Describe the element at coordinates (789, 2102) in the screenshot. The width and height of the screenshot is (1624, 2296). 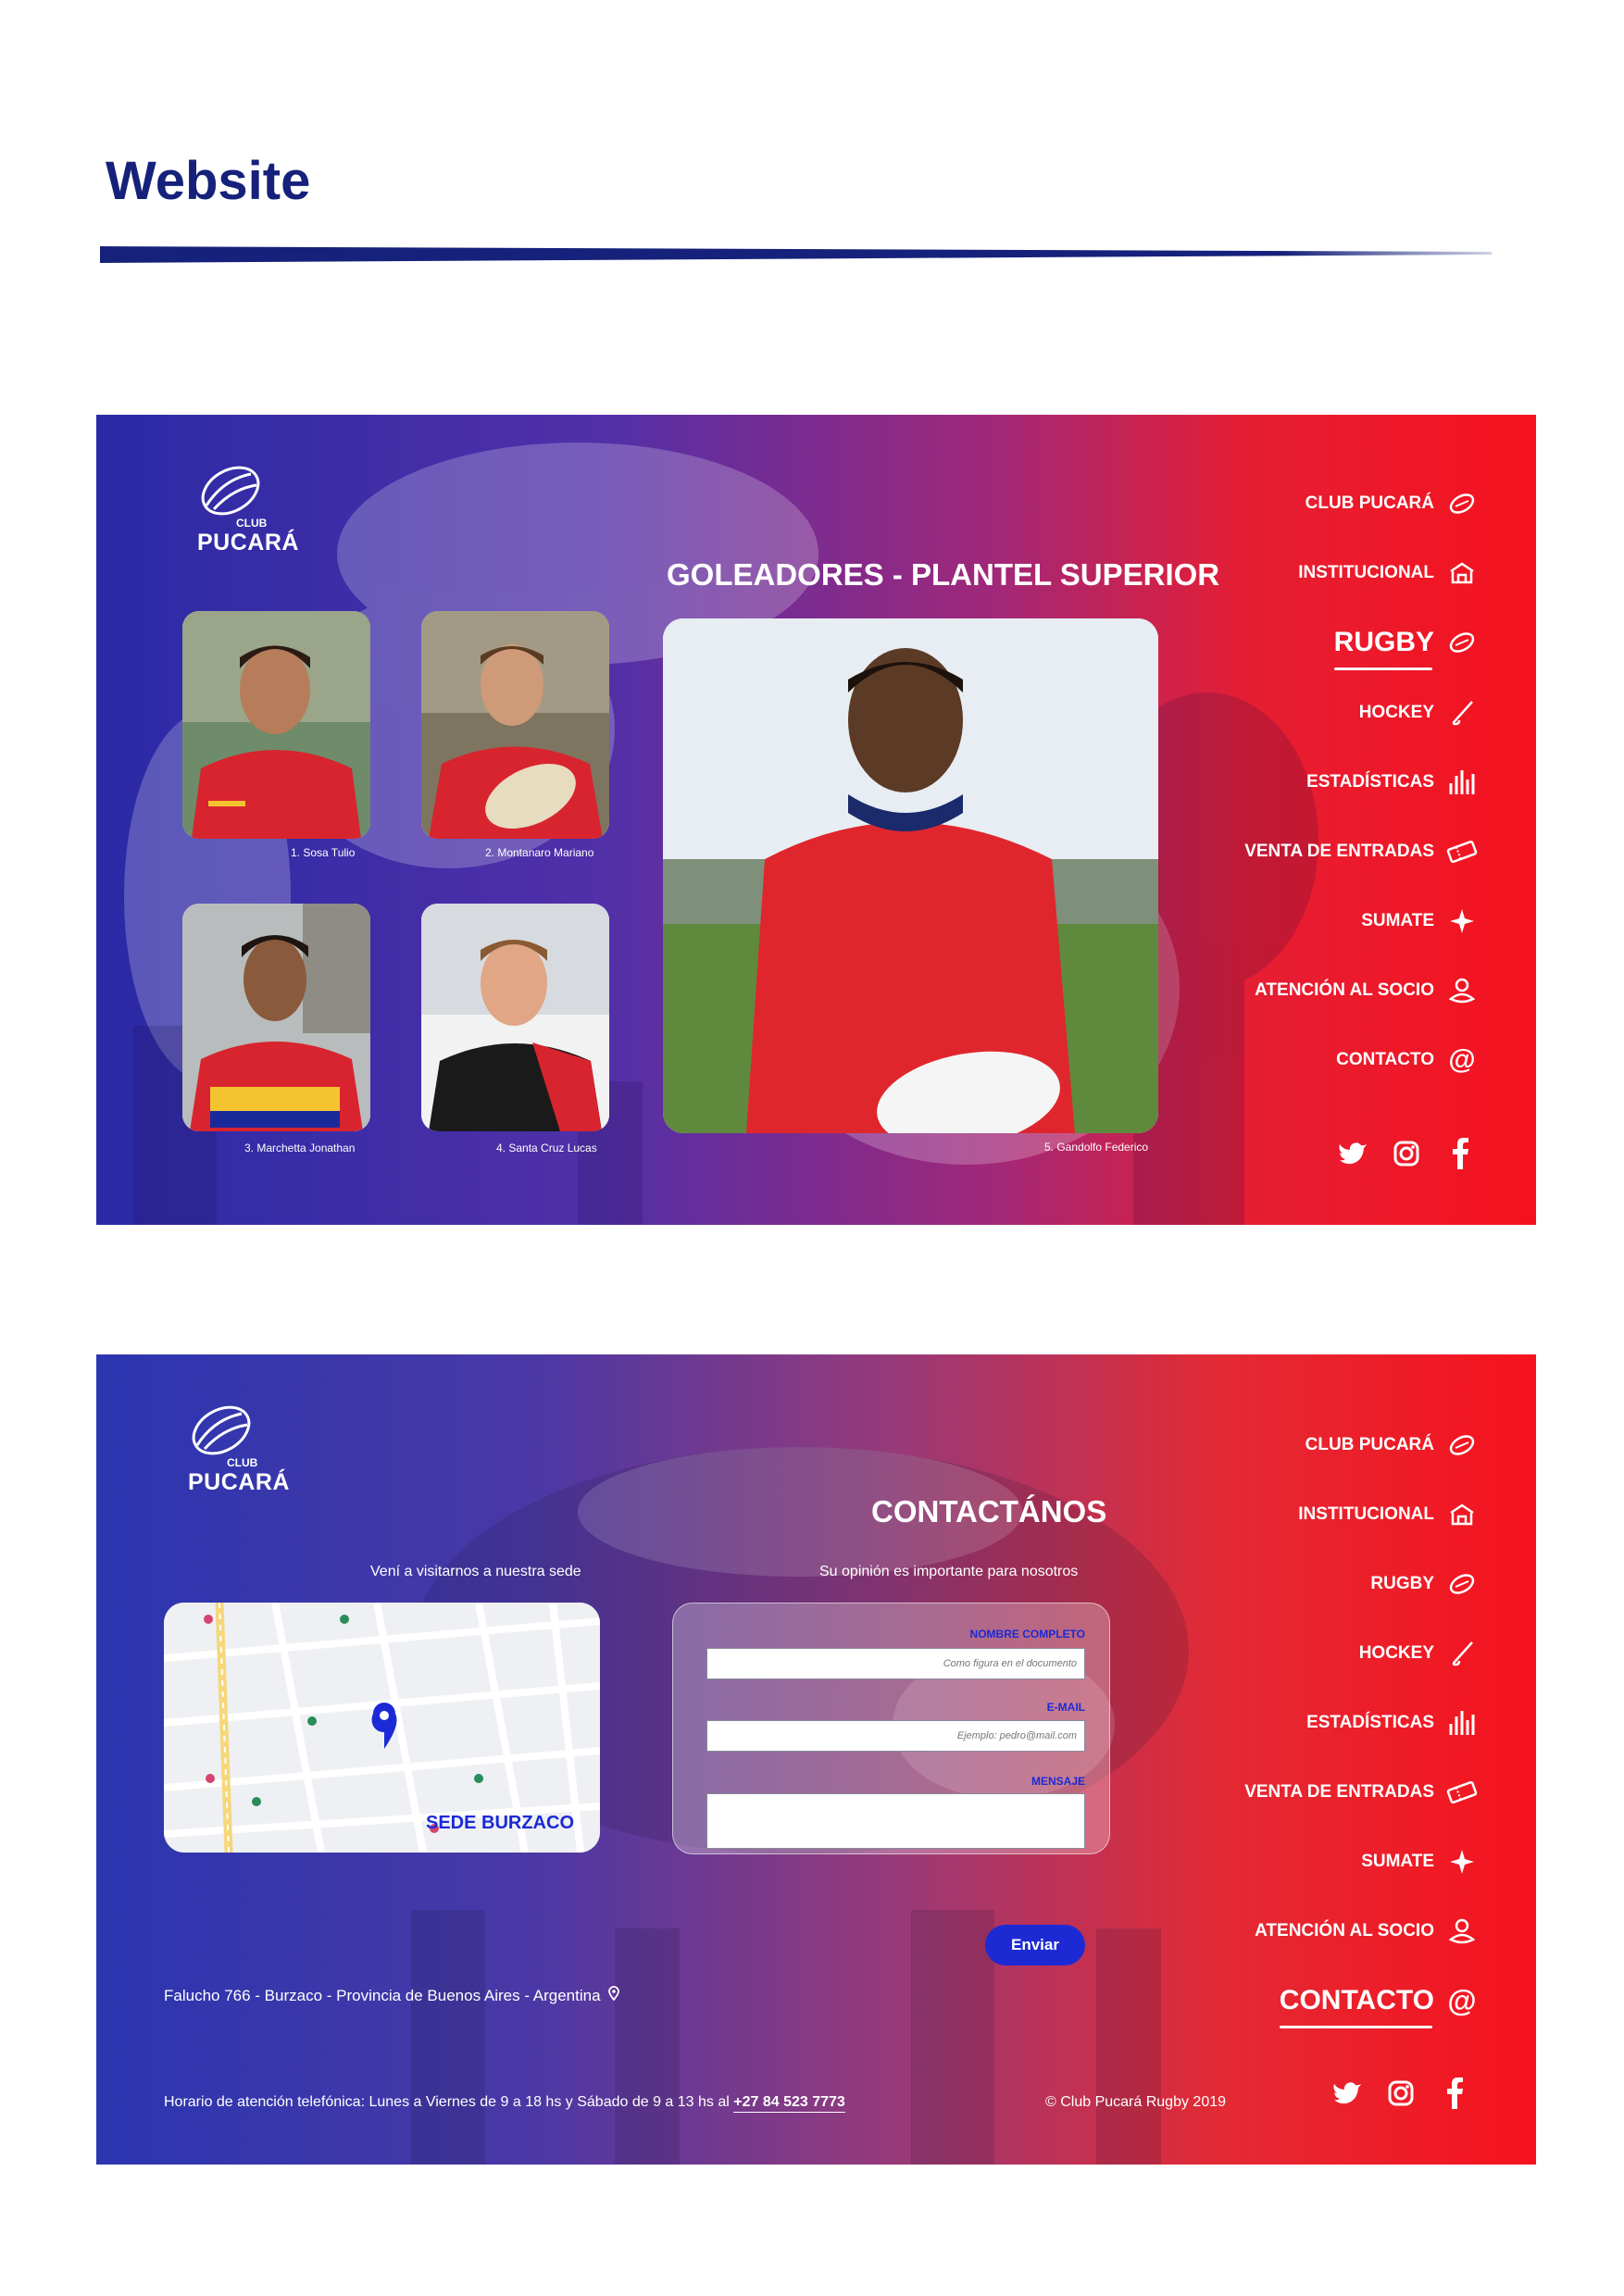
I see `phone-link: +27 84 523 7773` at that location.